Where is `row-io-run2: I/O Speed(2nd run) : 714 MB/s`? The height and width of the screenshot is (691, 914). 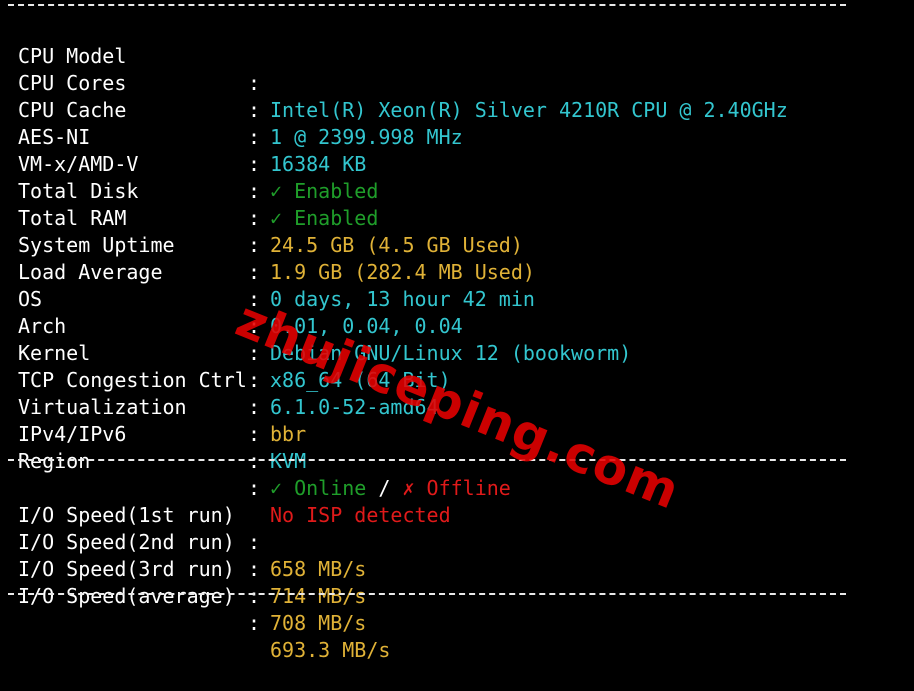 row-io-run2: I/O Speed(2nd run) : 714 MB/s is located at coordinates (192, 555).